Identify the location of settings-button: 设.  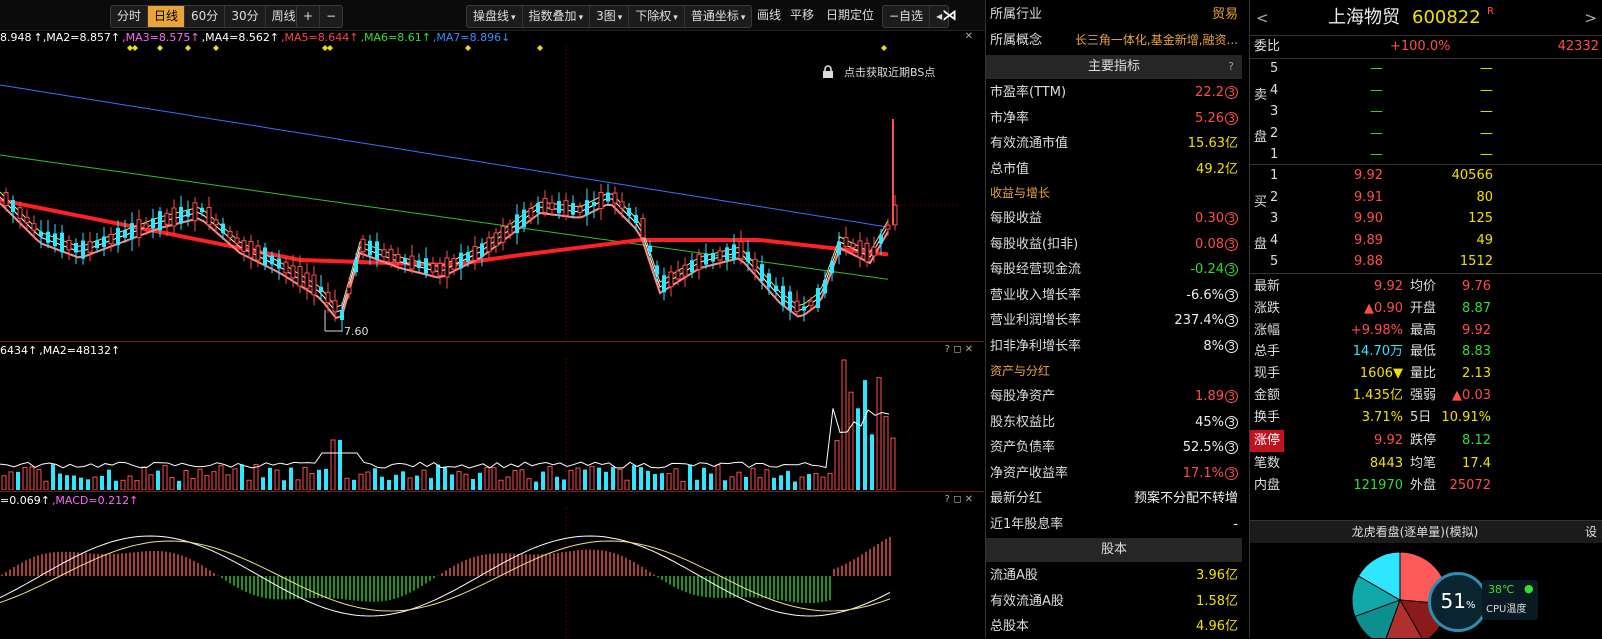
(1591, 532).